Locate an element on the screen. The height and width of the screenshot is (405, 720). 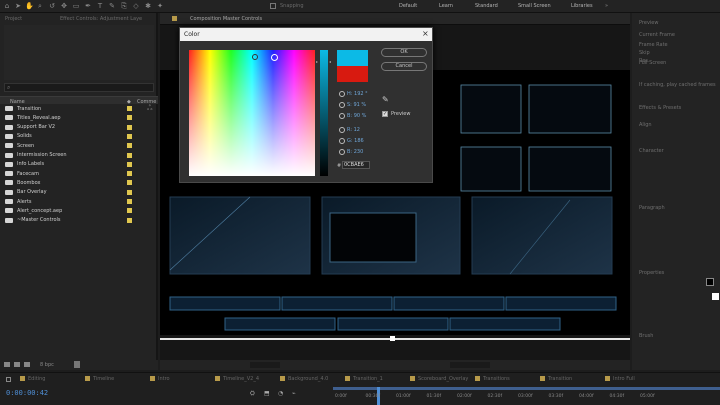
brightness-slider is located at coordinates (324, 113).